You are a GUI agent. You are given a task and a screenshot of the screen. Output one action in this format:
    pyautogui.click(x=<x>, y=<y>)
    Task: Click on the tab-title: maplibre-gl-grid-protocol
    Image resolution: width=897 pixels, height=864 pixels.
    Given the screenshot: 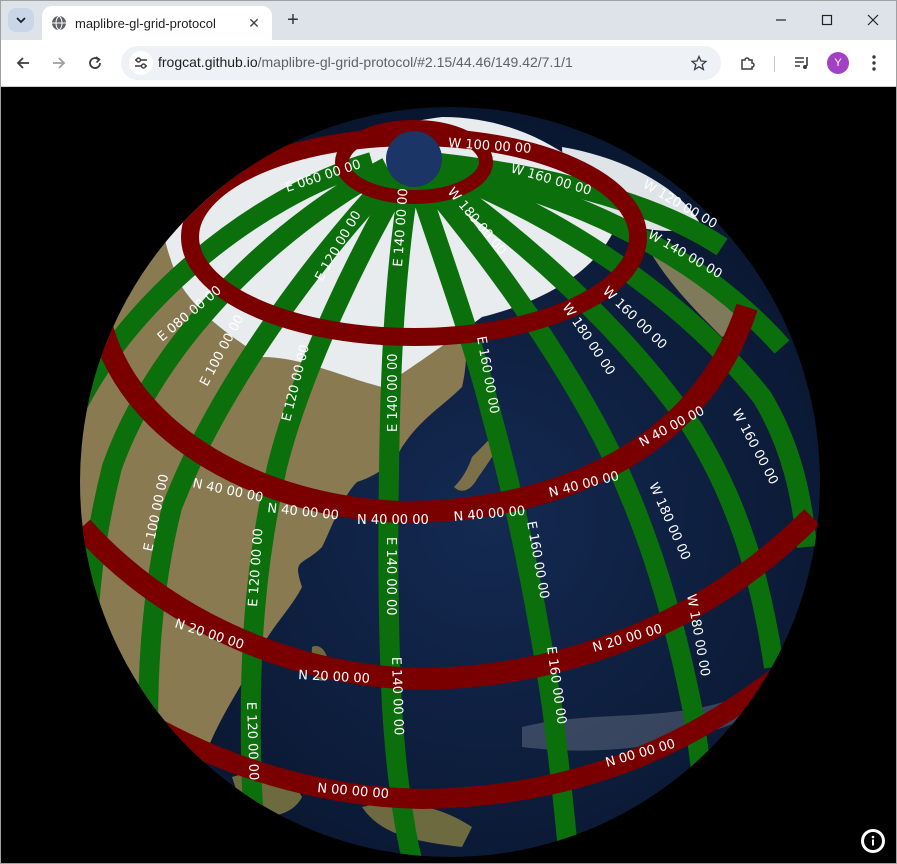 What is the action you would take?
    pyautogui.click(x=145, y=23)
    